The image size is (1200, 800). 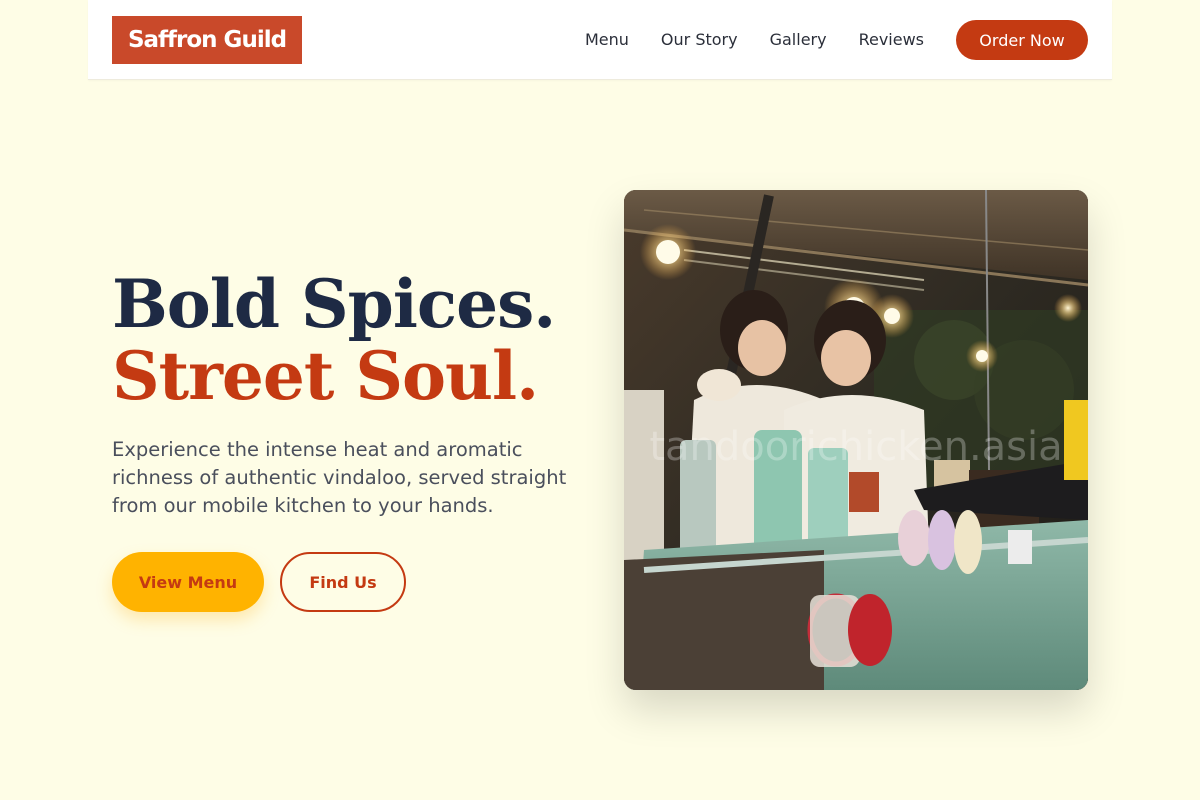 What do you see at coordinates (325, 376) in the screenshot?
I see `hero-title-line2: Street Soul.` at bounding box center [325, 376].